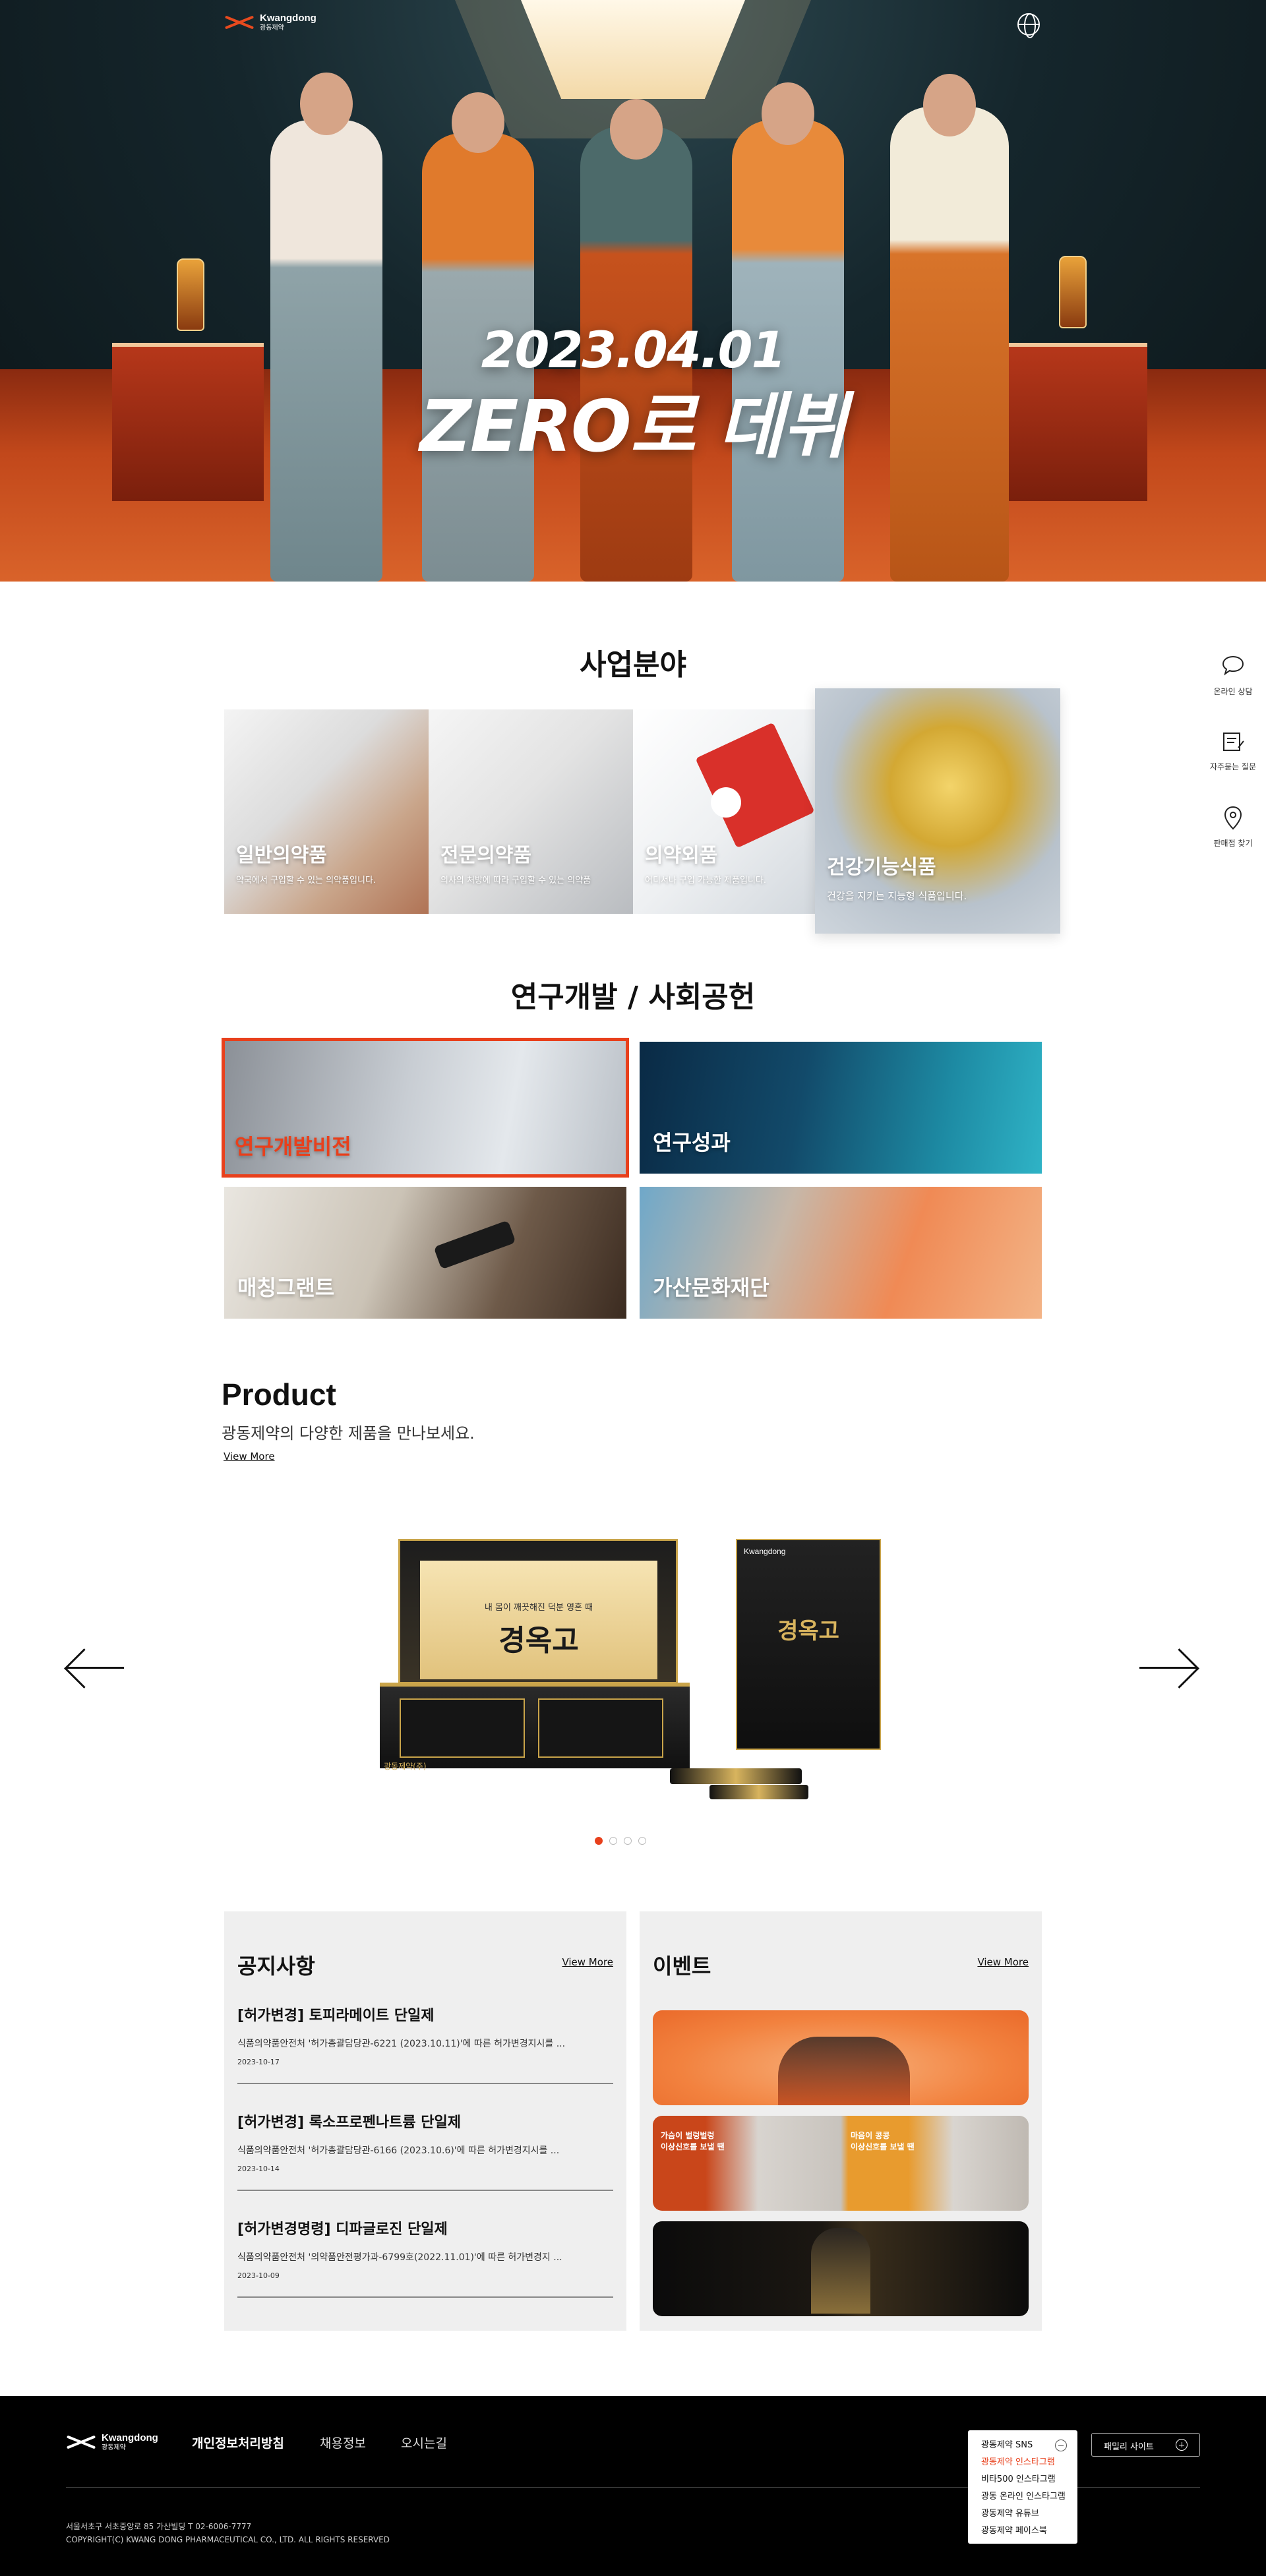 The height and width of the screenshot is (2576, 1266). What do you see at coordinates (681, 855) in the screenshot?
I see `business-tile-title: 의약외품` at bounding box center [681, 855].